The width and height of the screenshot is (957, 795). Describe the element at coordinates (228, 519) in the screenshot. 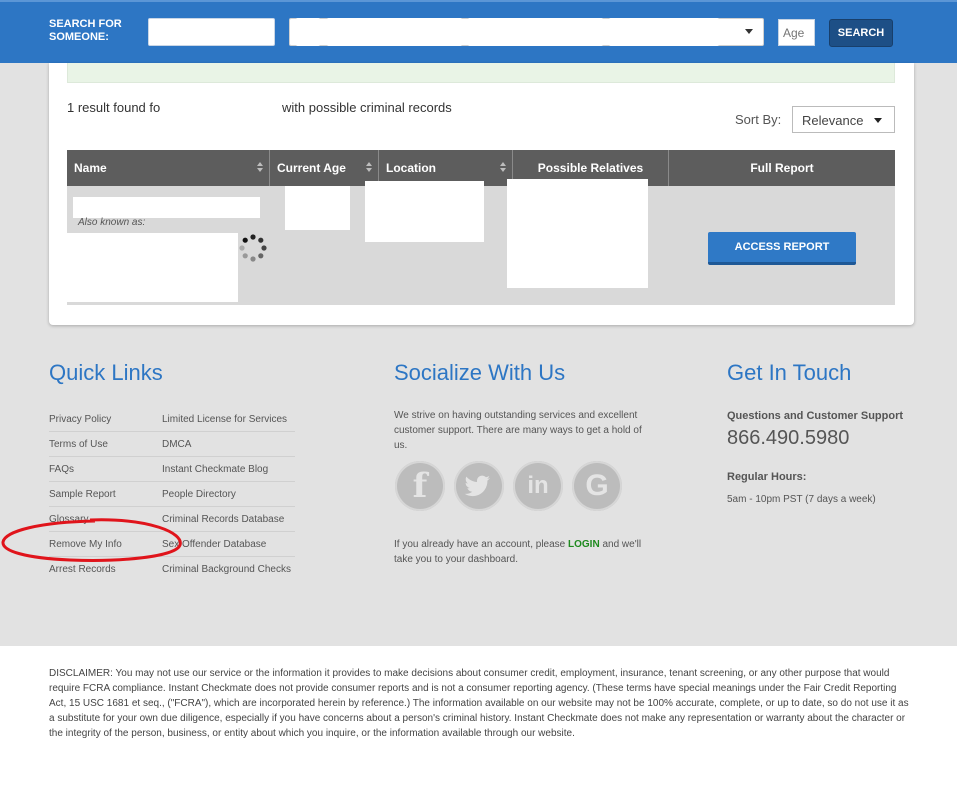

I see `link-criminal-records-database: Criminal Records Database` at that location.